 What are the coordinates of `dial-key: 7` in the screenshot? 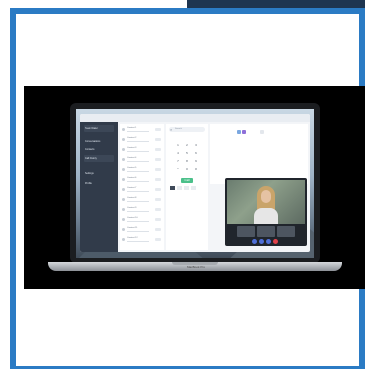 It's located at (178, 161).